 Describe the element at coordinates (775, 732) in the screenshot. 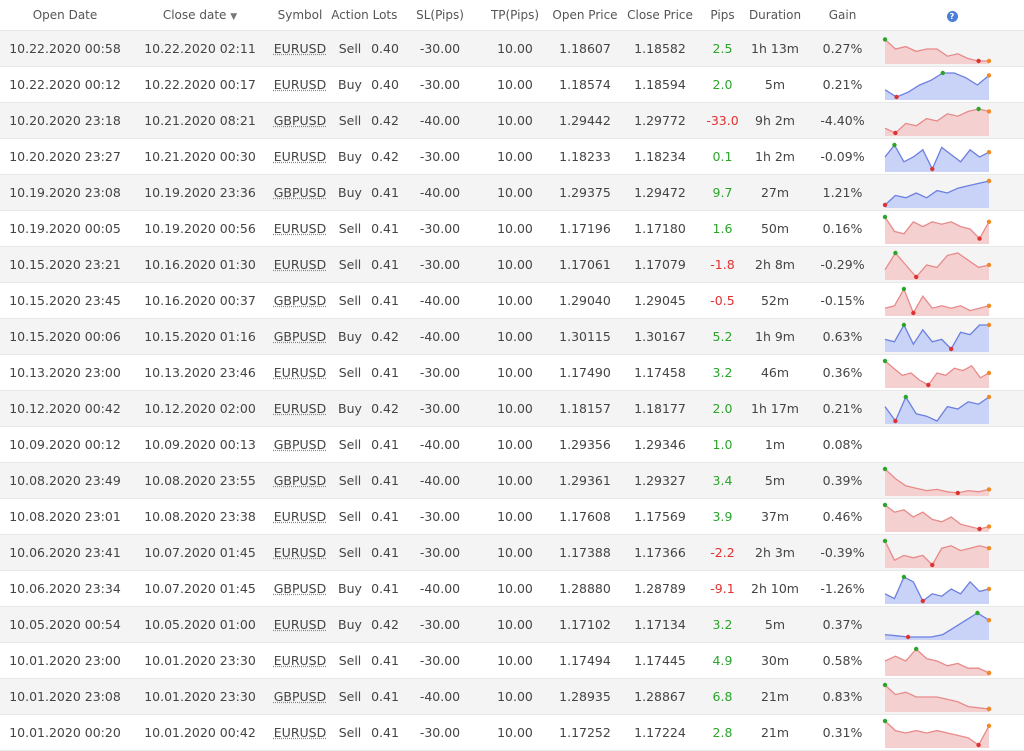

I see `duration-cell-text: 21m` at that location.